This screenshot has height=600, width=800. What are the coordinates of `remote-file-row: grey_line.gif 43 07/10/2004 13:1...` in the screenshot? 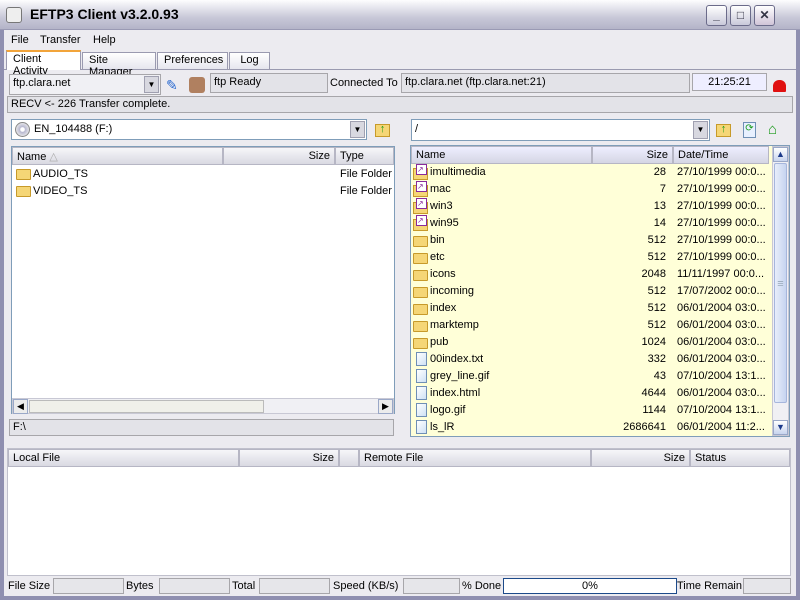 It's located at (591, 376).